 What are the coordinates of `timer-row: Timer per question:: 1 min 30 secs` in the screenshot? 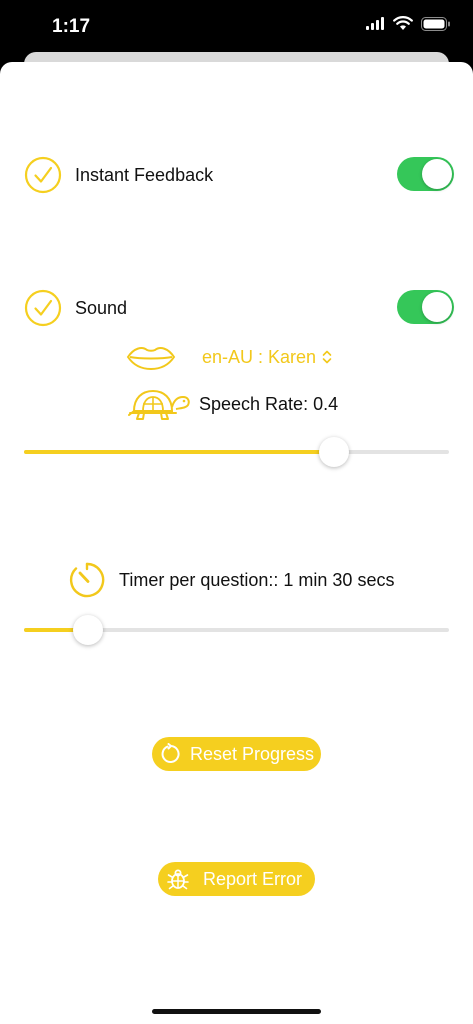 It's located at (231, 580).